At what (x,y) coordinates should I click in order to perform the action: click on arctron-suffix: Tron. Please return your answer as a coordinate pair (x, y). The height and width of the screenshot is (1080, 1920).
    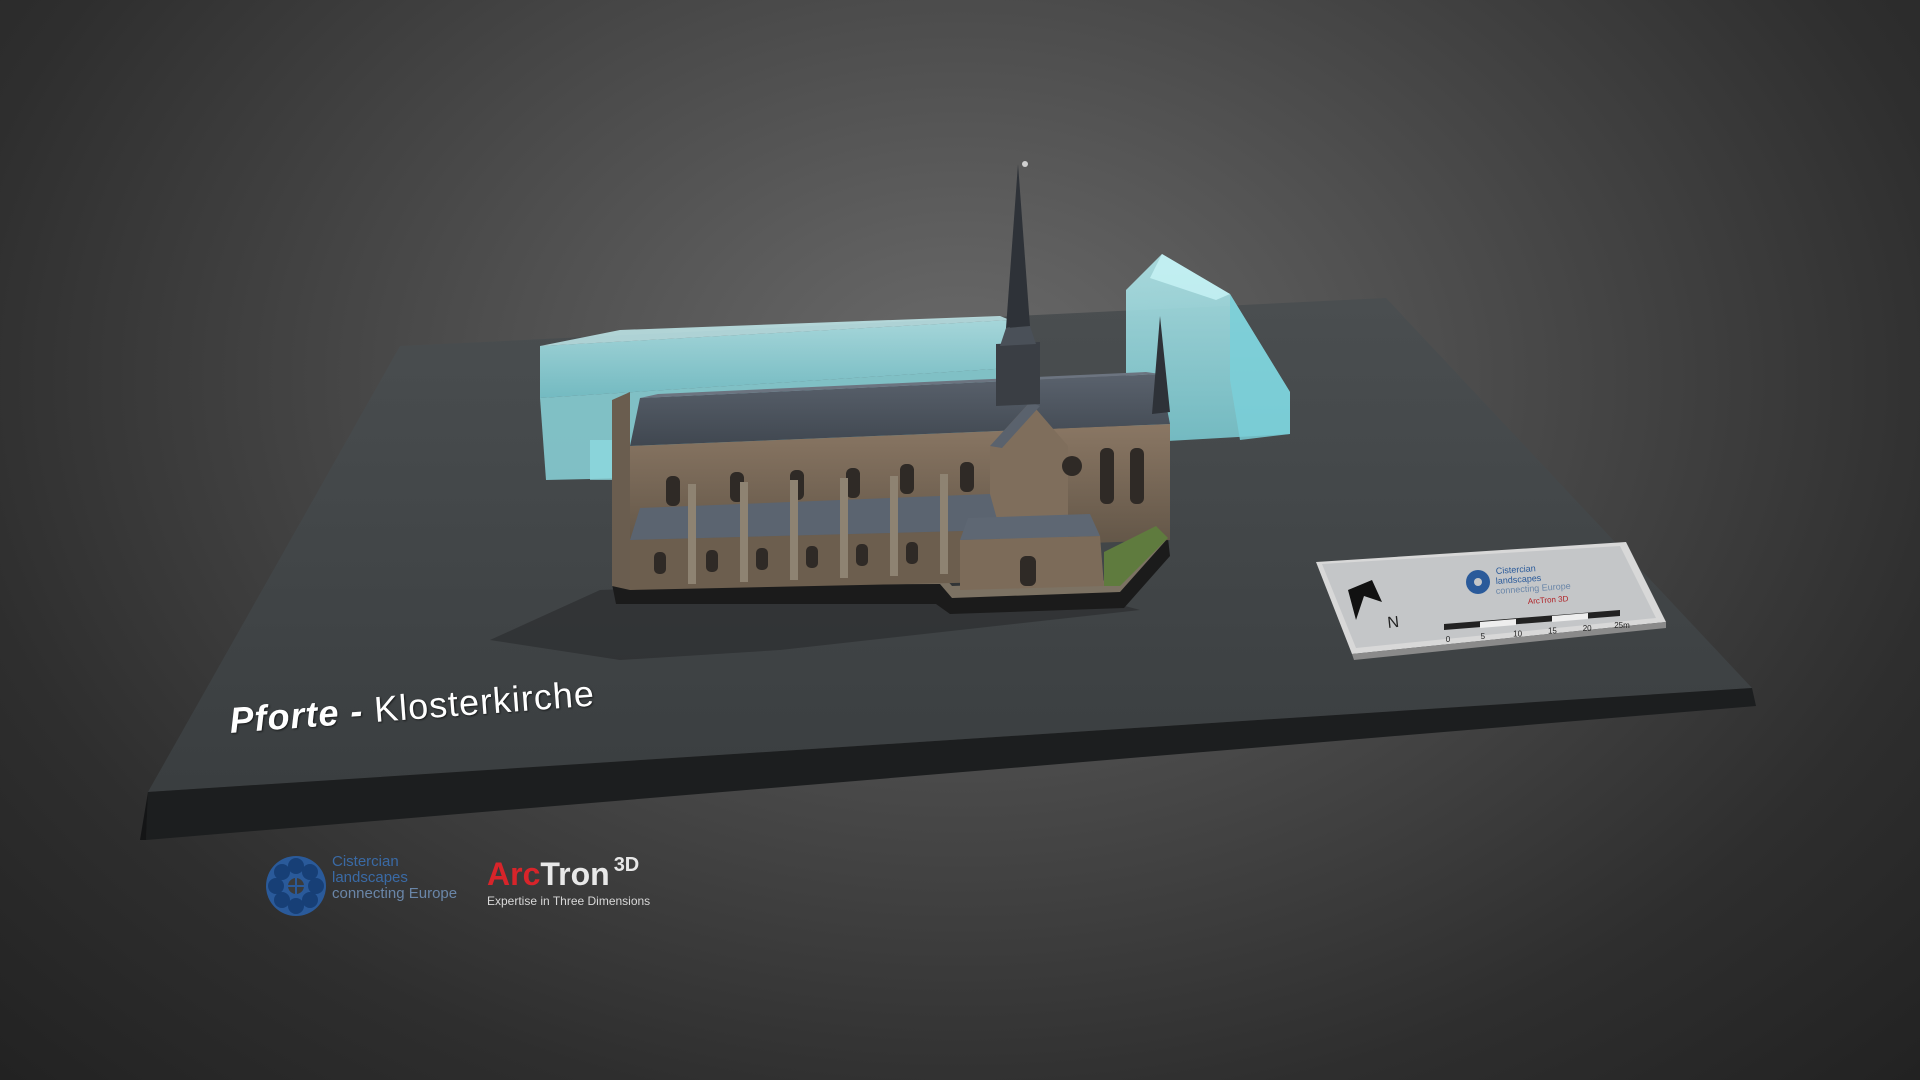
    Looking at the image, I should click on (575, 874).